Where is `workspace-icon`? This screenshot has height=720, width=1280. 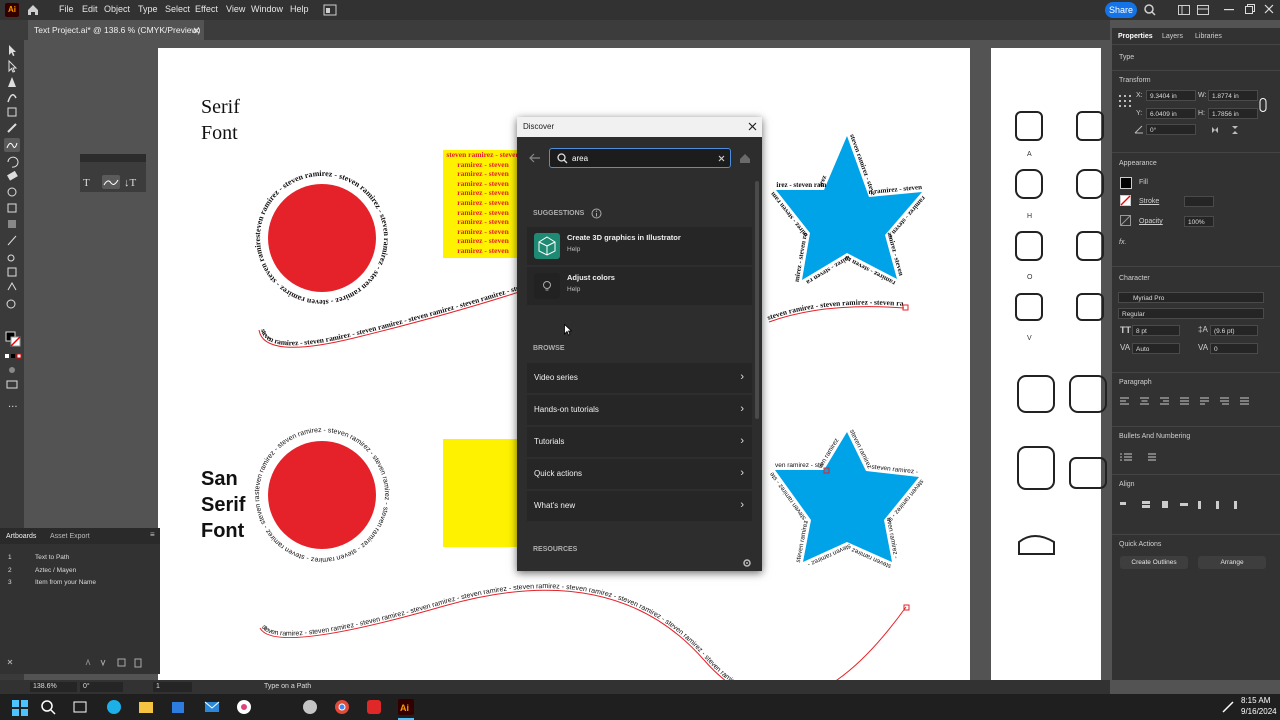
workspace-icon is located at coordinates (1184, 10).